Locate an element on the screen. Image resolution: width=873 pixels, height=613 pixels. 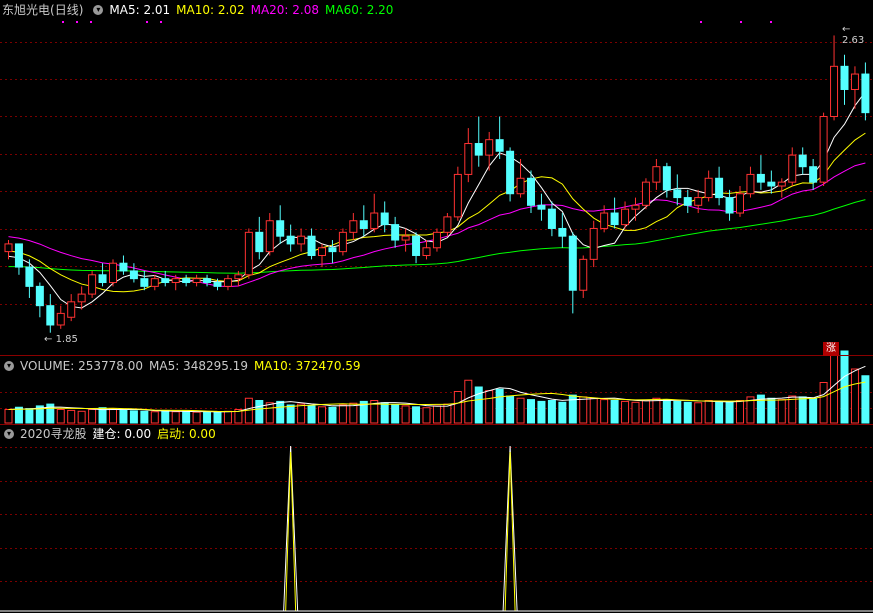
jiancang-value: 建仓: 0.00 is located at coordinates (122, 434).